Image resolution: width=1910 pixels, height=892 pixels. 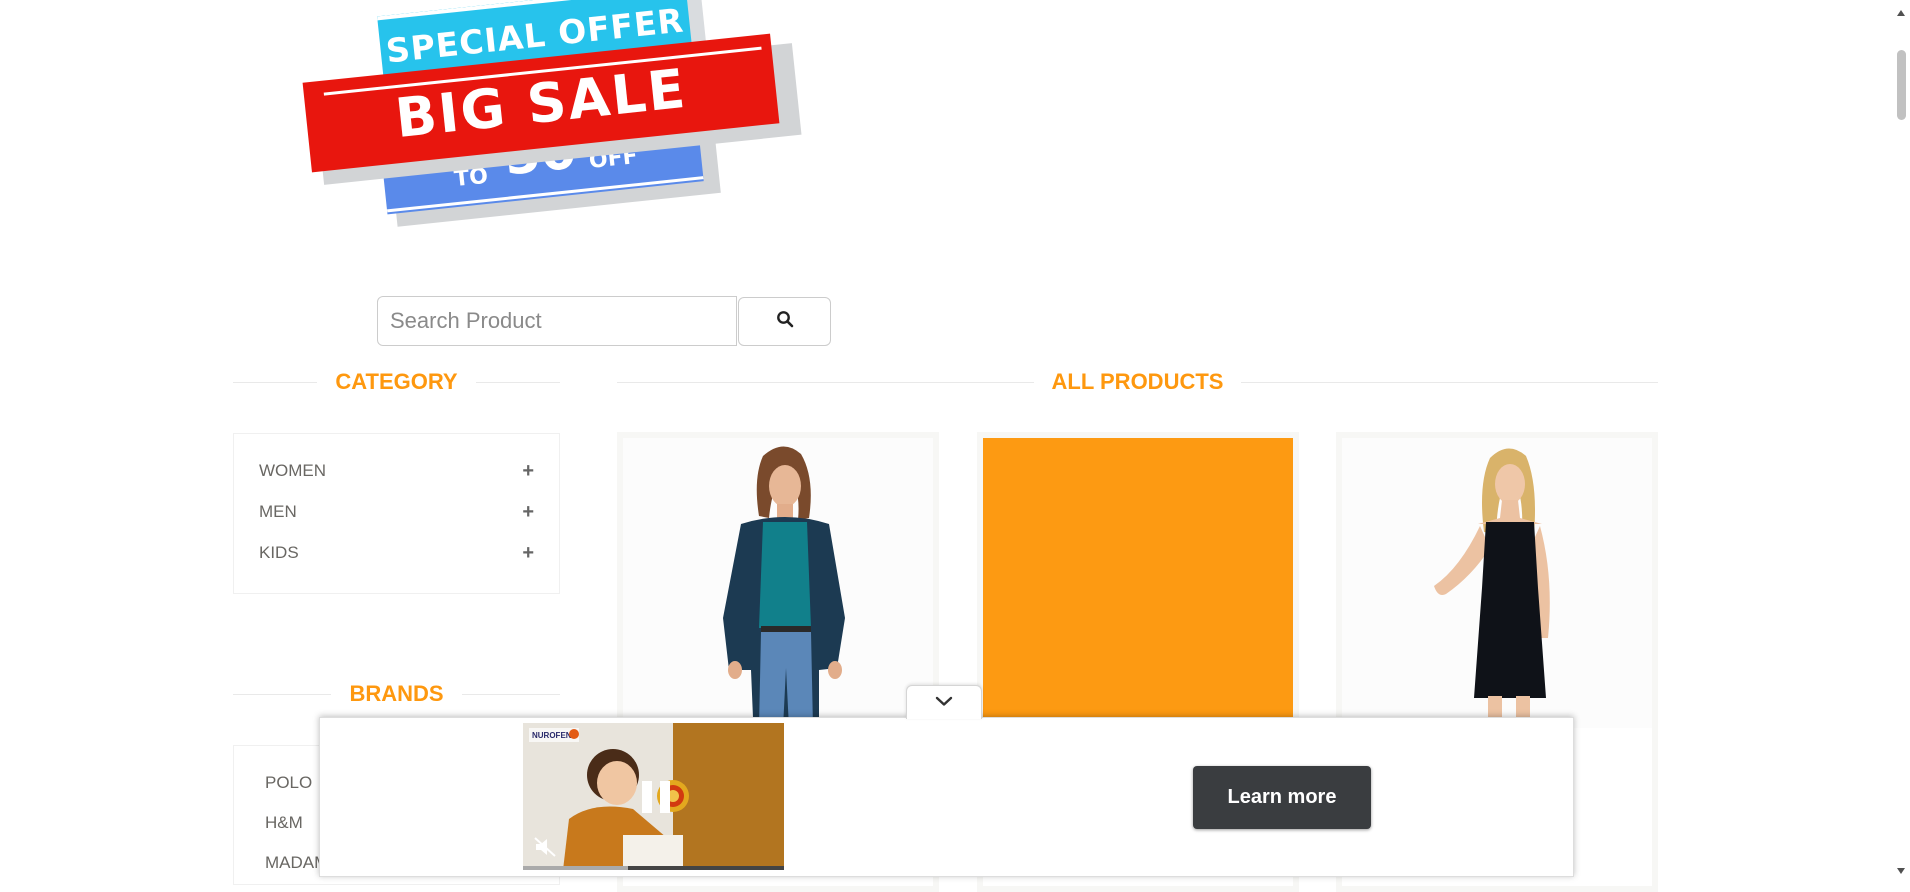 I want to click on brands-heading: BRANDS, so click(x=396, y=694).